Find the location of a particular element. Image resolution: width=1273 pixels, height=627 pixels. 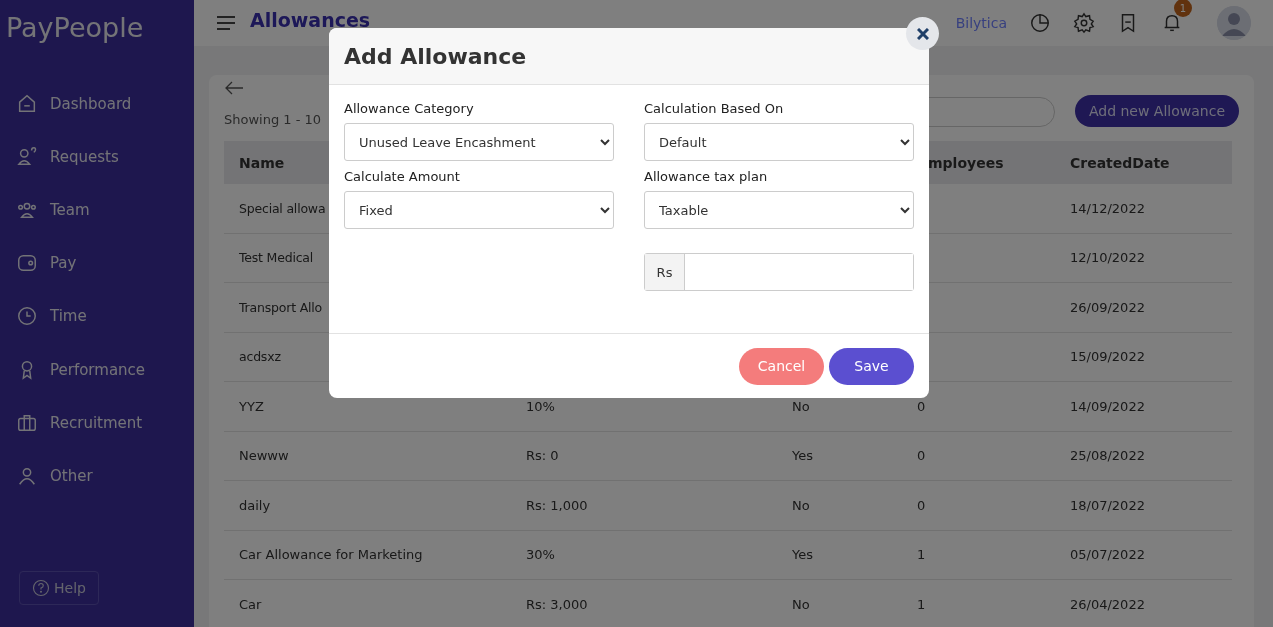

menu-icon is located at coordinates (226, 23).